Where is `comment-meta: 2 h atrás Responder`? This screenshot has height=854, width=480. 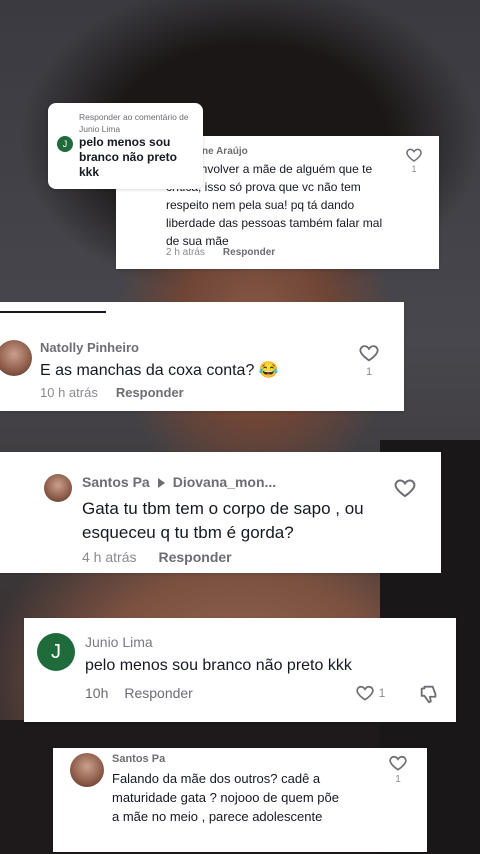 comment-meta: 2 h atrás Responder is located at coordinates (220, 252).